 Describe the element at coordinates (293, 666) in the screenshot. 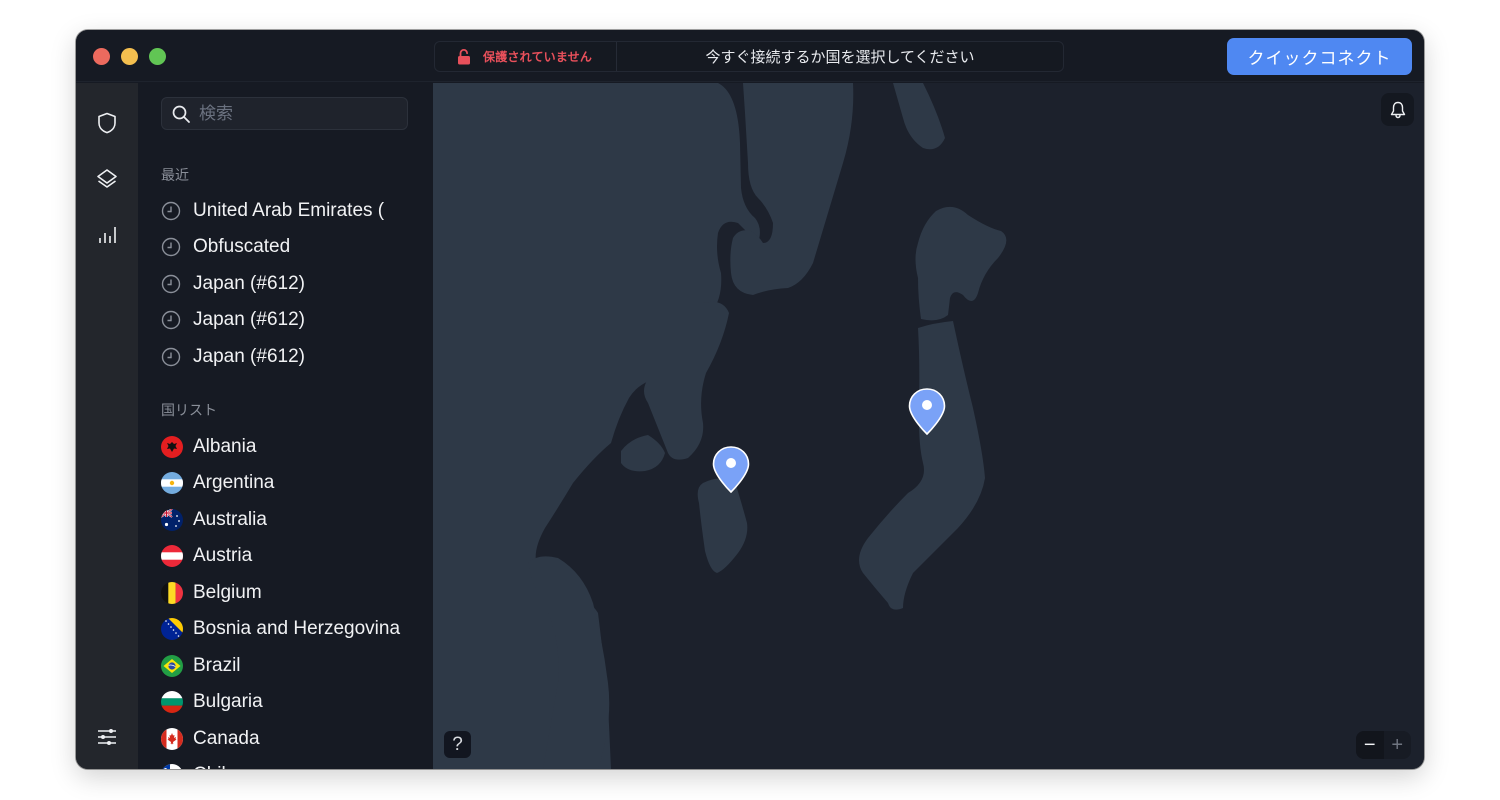

I see `country-item-brazil: Brazil` at that location.